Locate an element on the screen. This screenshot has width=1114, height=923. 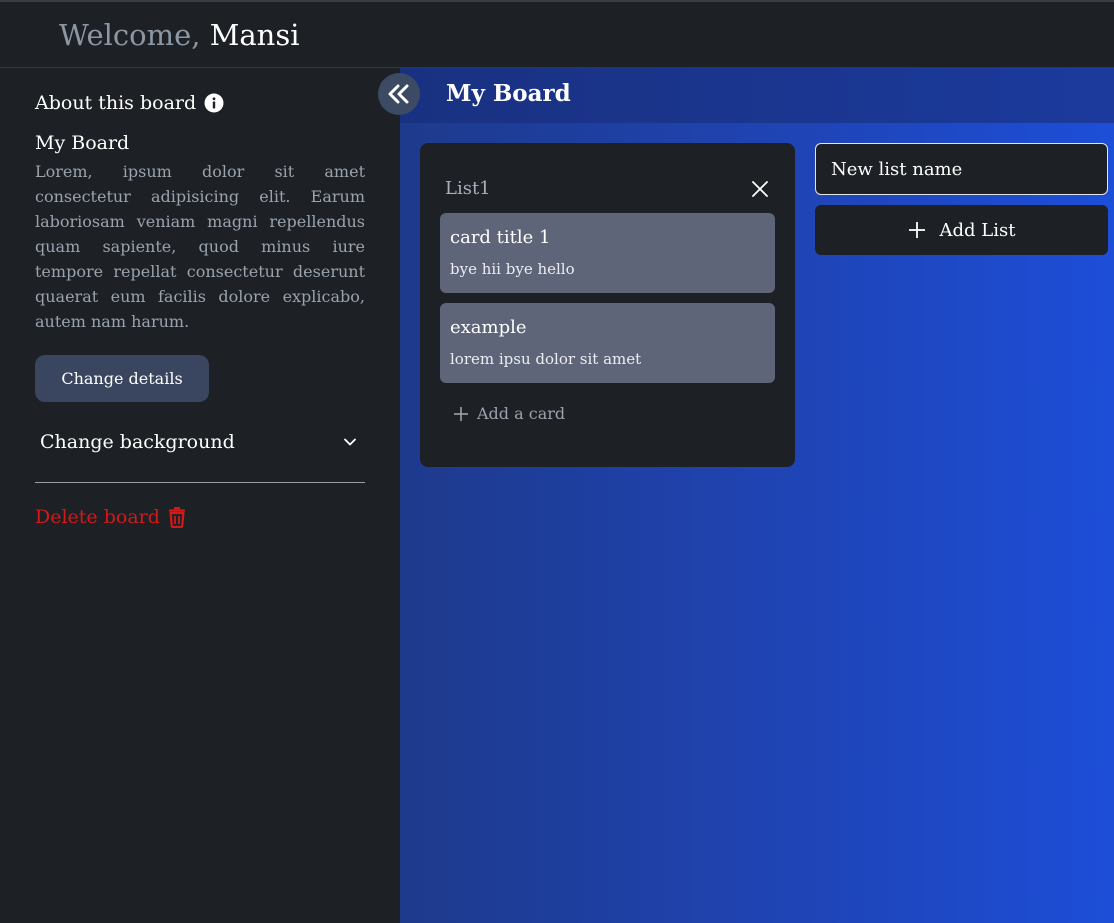
change-background-toggle: Change background is located at coordinates (200, 442).